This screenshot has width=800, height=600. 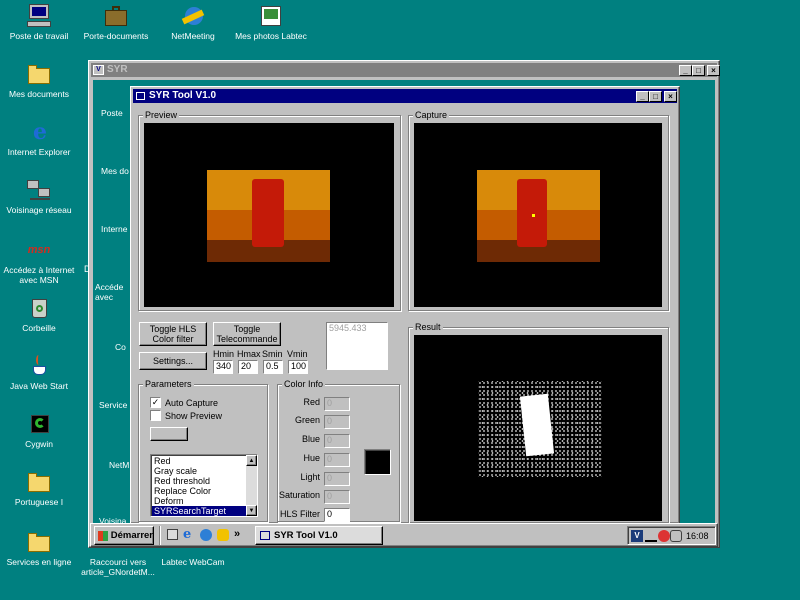 I want to click on smin-label: Smin, so click(x=272, y=354).